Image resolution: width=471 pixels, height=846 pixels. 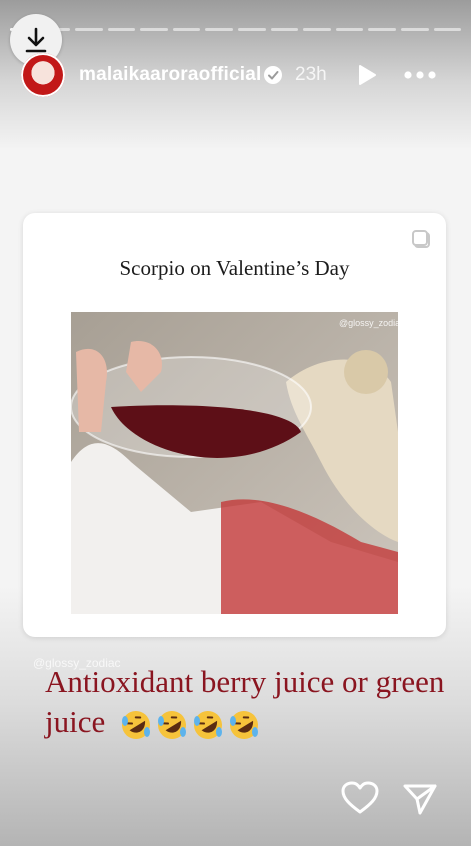 What do you see at coordinates (43, 75) in the screenshot?
I see `avatar` at bounding box center [43, 75].